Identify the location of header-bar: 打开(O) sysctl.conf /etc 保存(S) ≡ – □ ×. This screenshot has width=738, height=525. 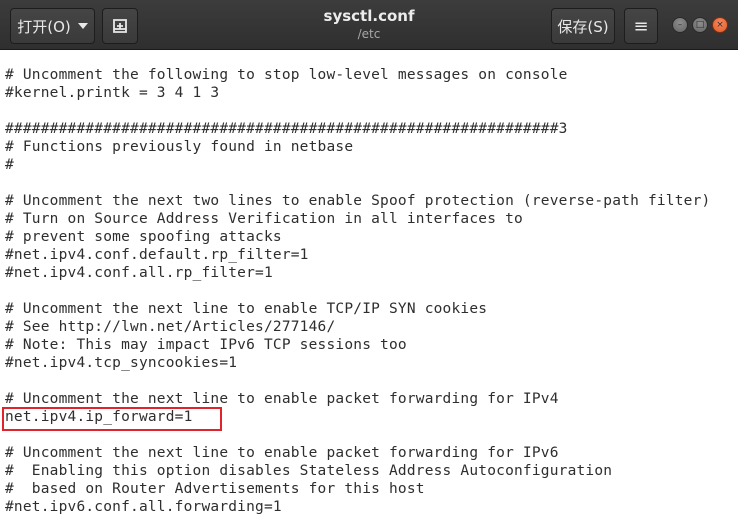
(369, 25).